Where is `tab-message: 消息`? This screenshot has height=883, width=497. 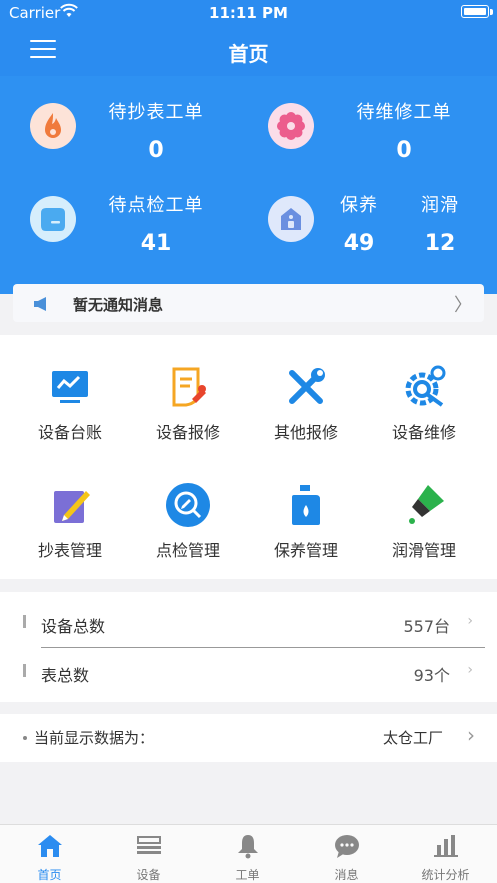 tab-message: 消息 is located at coordinates (346, 854).